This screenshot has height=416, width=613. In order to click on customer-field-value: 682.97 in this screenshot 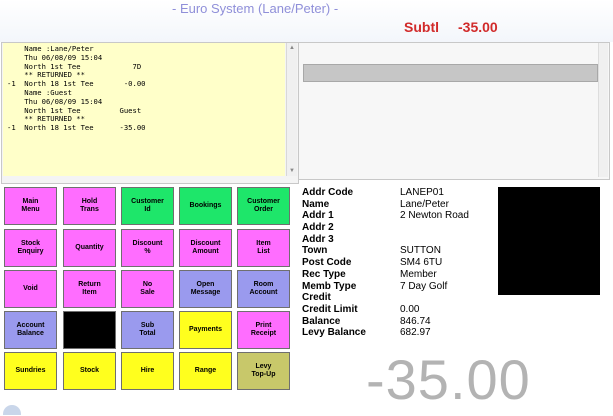, I will do `click(415, 333)`.